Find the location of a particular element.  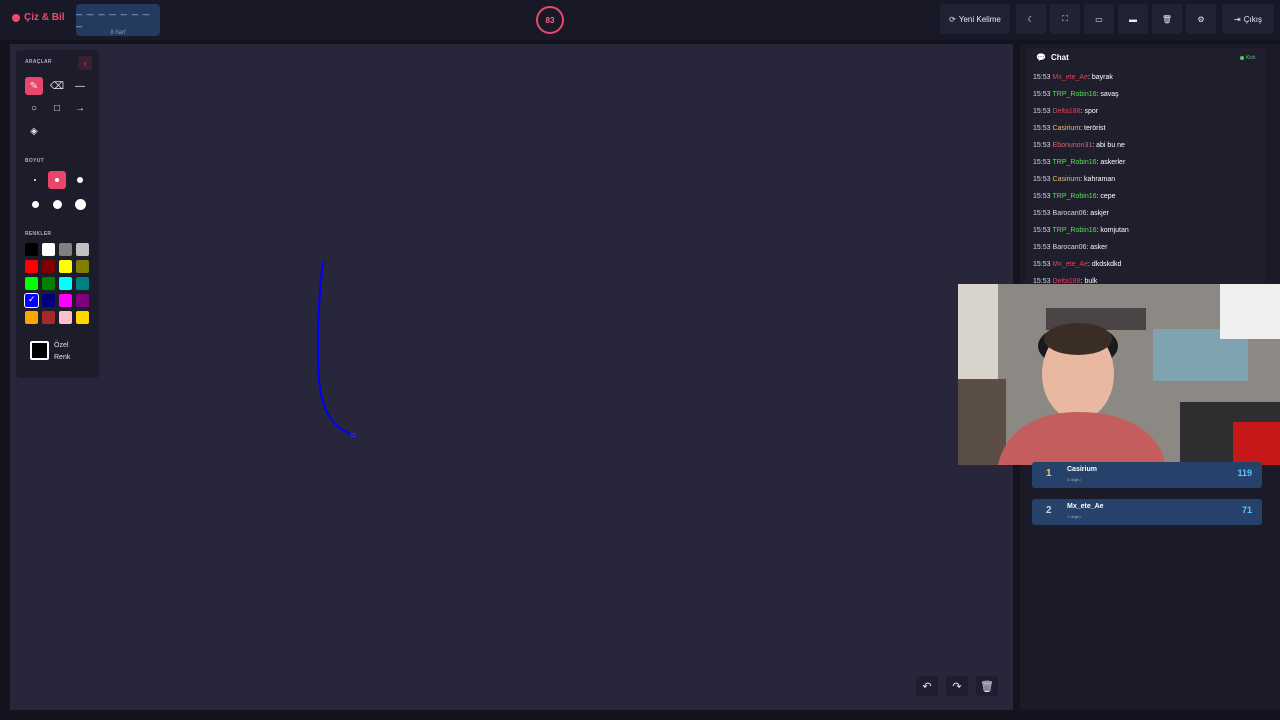

message-user: Ebonunon31 is located at coordinates (1073, 145).